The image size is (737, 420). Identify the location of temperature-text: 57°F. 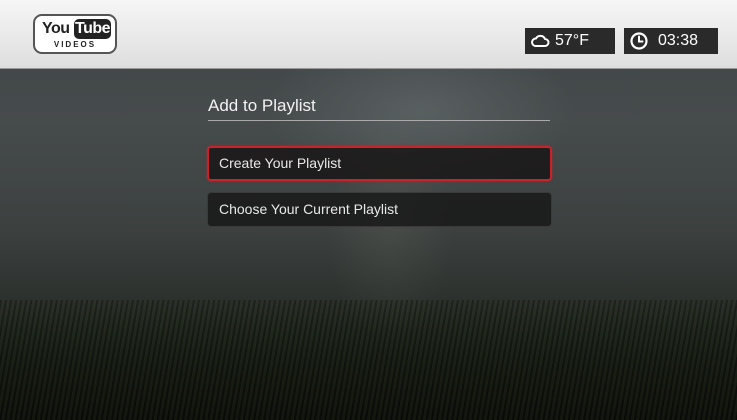
(572, 40).